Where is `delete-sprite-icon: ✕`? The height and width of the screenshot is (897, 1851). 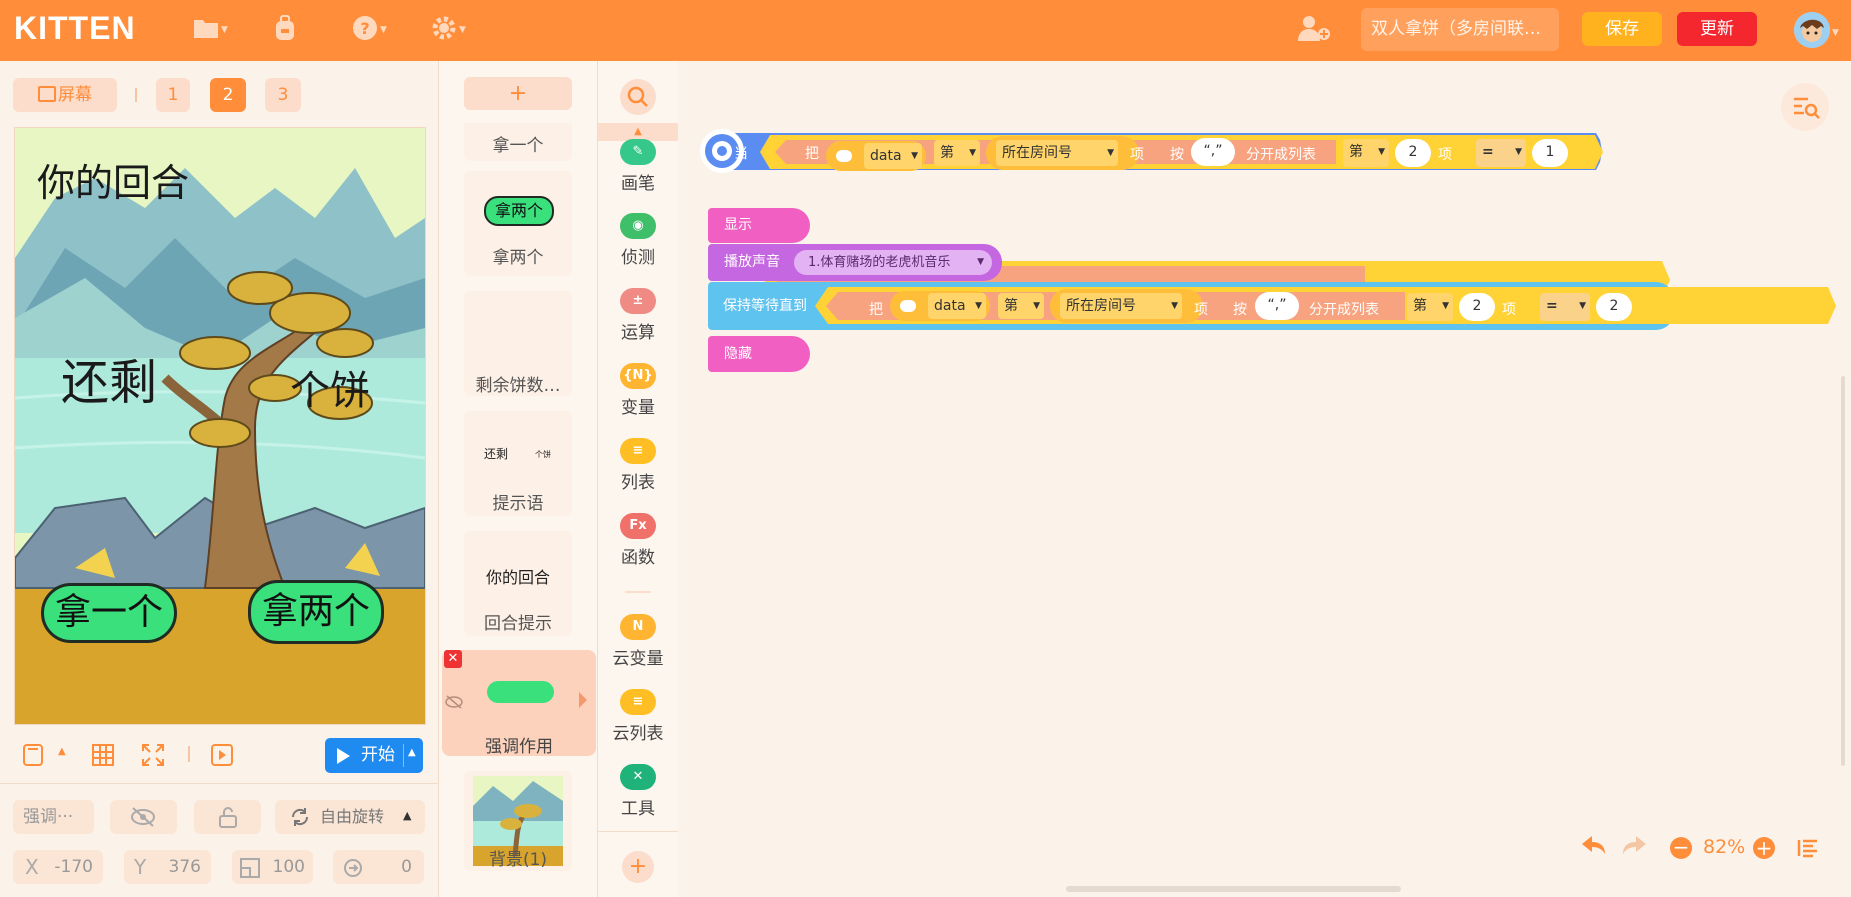 delete-sprite-icon: ✕ is located at coordinates (453, 659).